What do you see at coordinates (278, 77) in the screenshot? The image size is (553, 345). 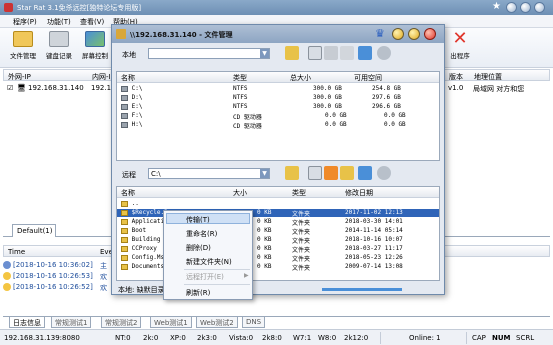 I see `local-grid-header: 名称 类型 总大小 可用空间` at bounding box center [278, 77].